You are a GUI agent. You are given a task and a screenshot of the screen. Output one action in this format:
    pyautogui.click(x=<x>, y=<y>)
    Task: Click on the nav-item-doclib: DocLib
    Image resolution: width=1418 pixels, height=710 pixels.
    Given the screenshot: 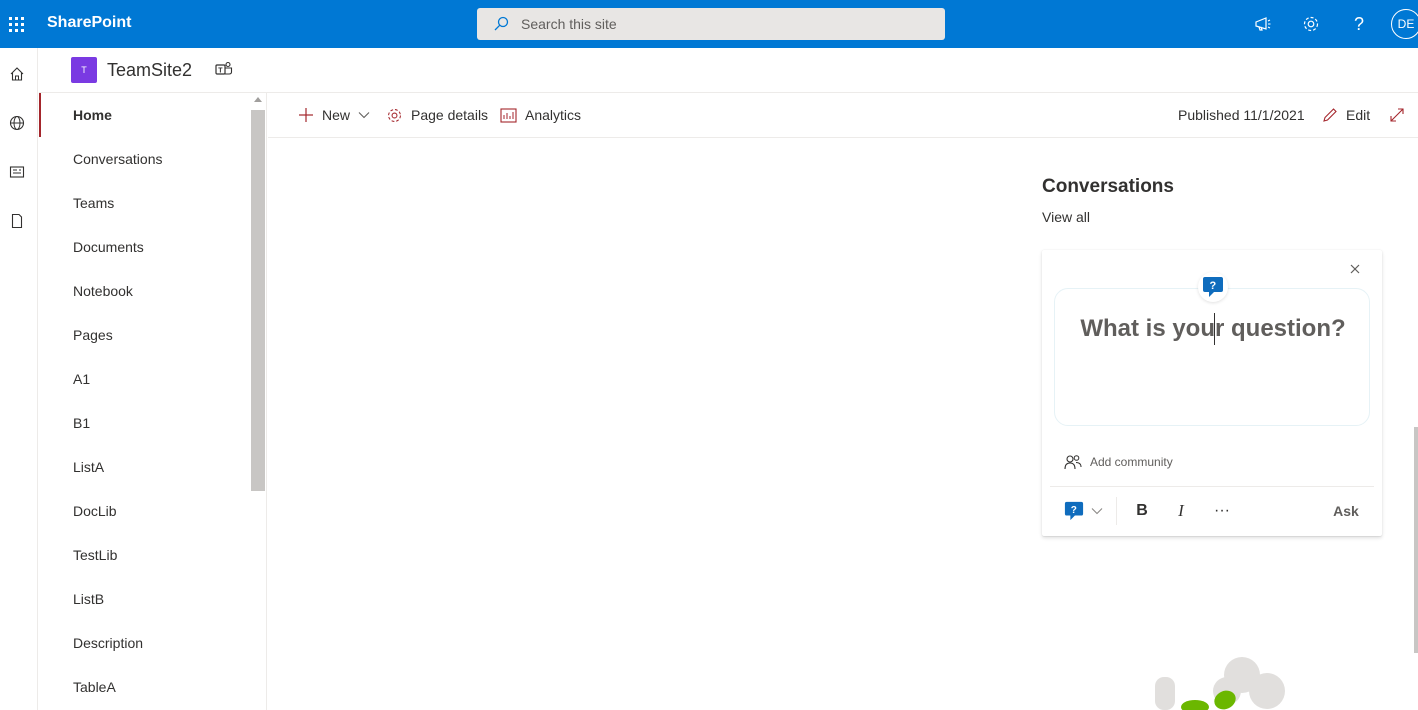 What is the action you would take?
    pyautogui.click(x=145, y=511)
    